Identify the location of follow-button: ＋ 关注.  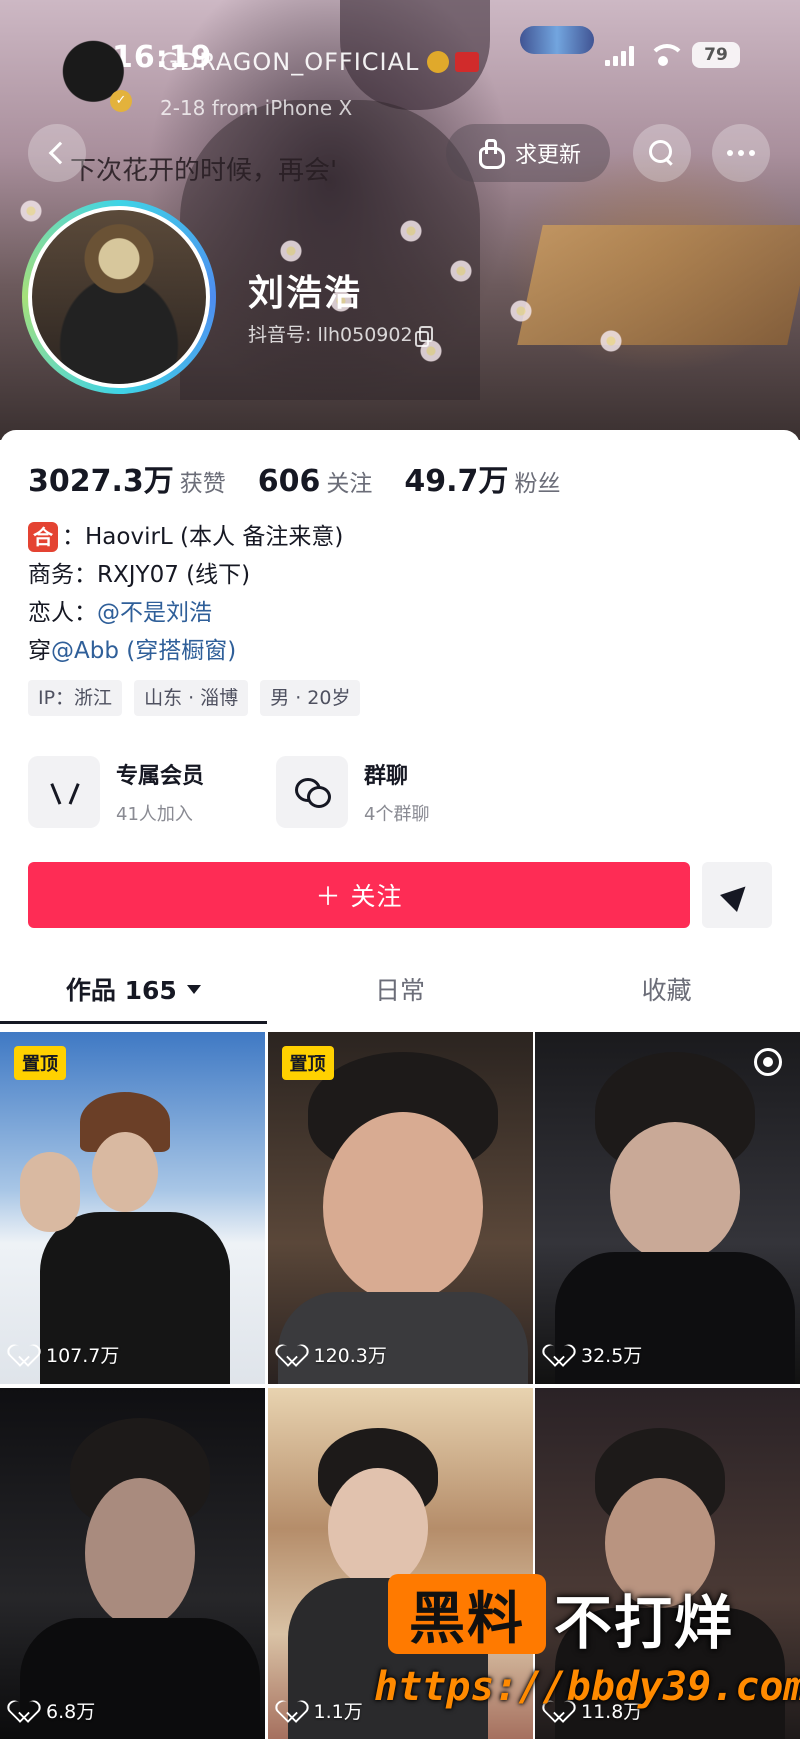
(359, 895).